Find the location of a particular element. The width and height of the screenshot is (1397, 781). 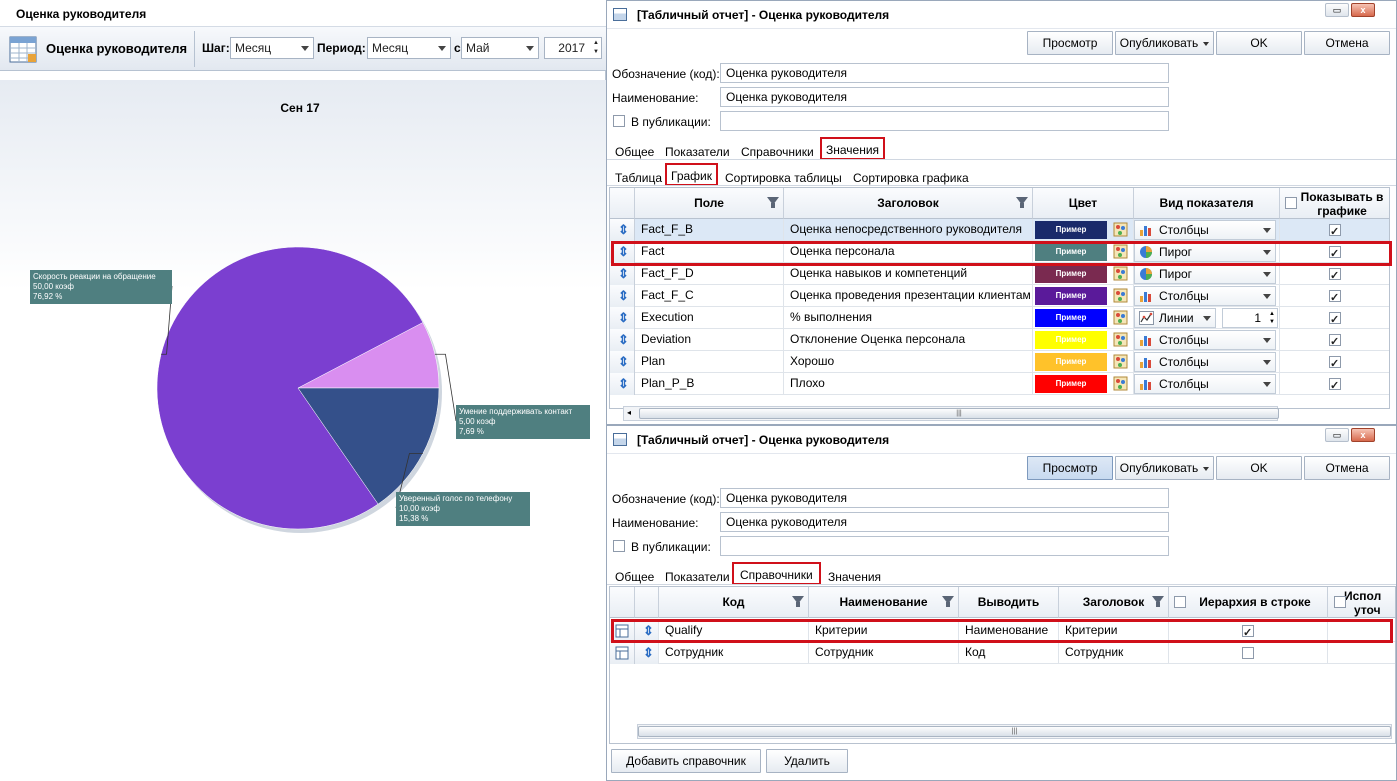

table-row: ⇕ Fact Оценка персонала Пример Пирог is located at coordinates (999, 252).